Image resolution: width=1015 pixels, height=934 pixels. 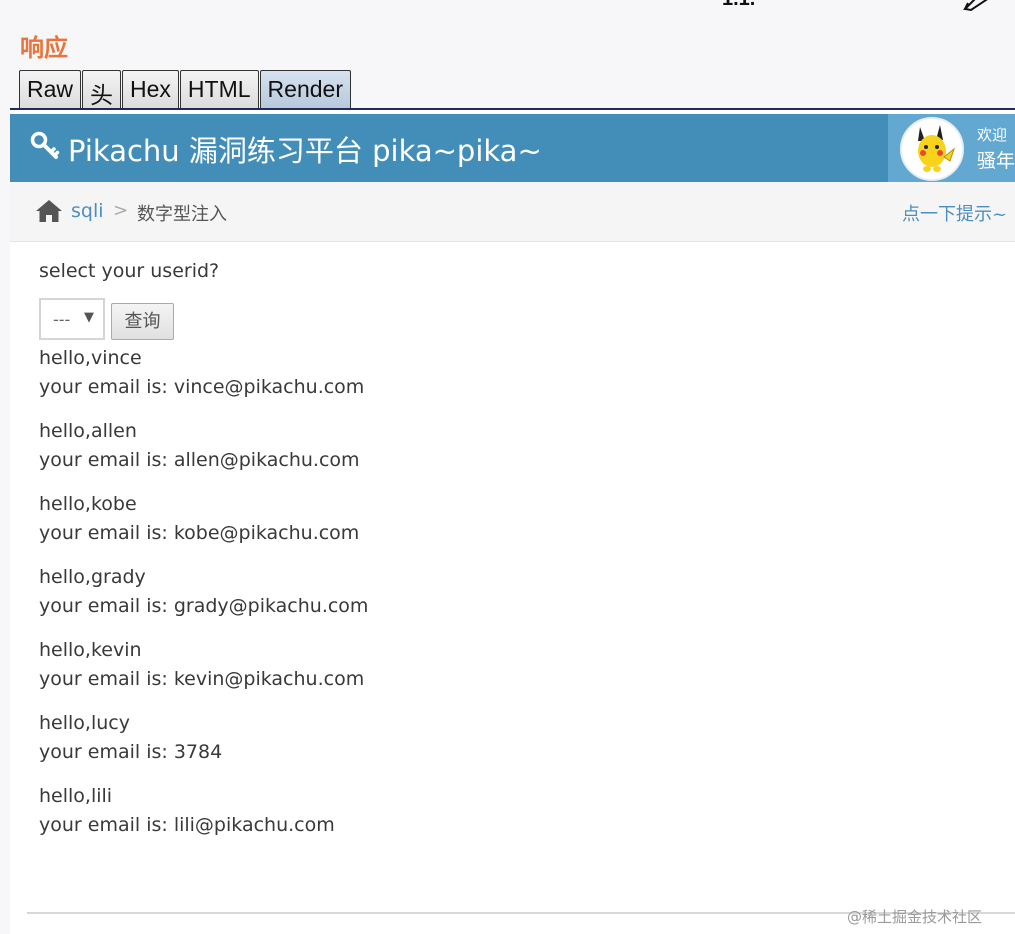 I want to click on user-box: 欢迎 骚年, so click(x=951, y=148).